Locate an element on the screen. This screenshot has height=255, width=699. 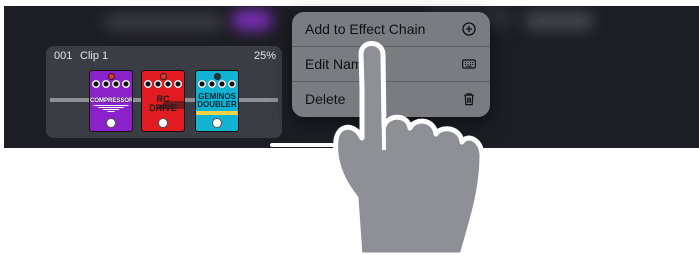
compressor-pedal: COMPRESSOR is located at coordinates (111, 101).